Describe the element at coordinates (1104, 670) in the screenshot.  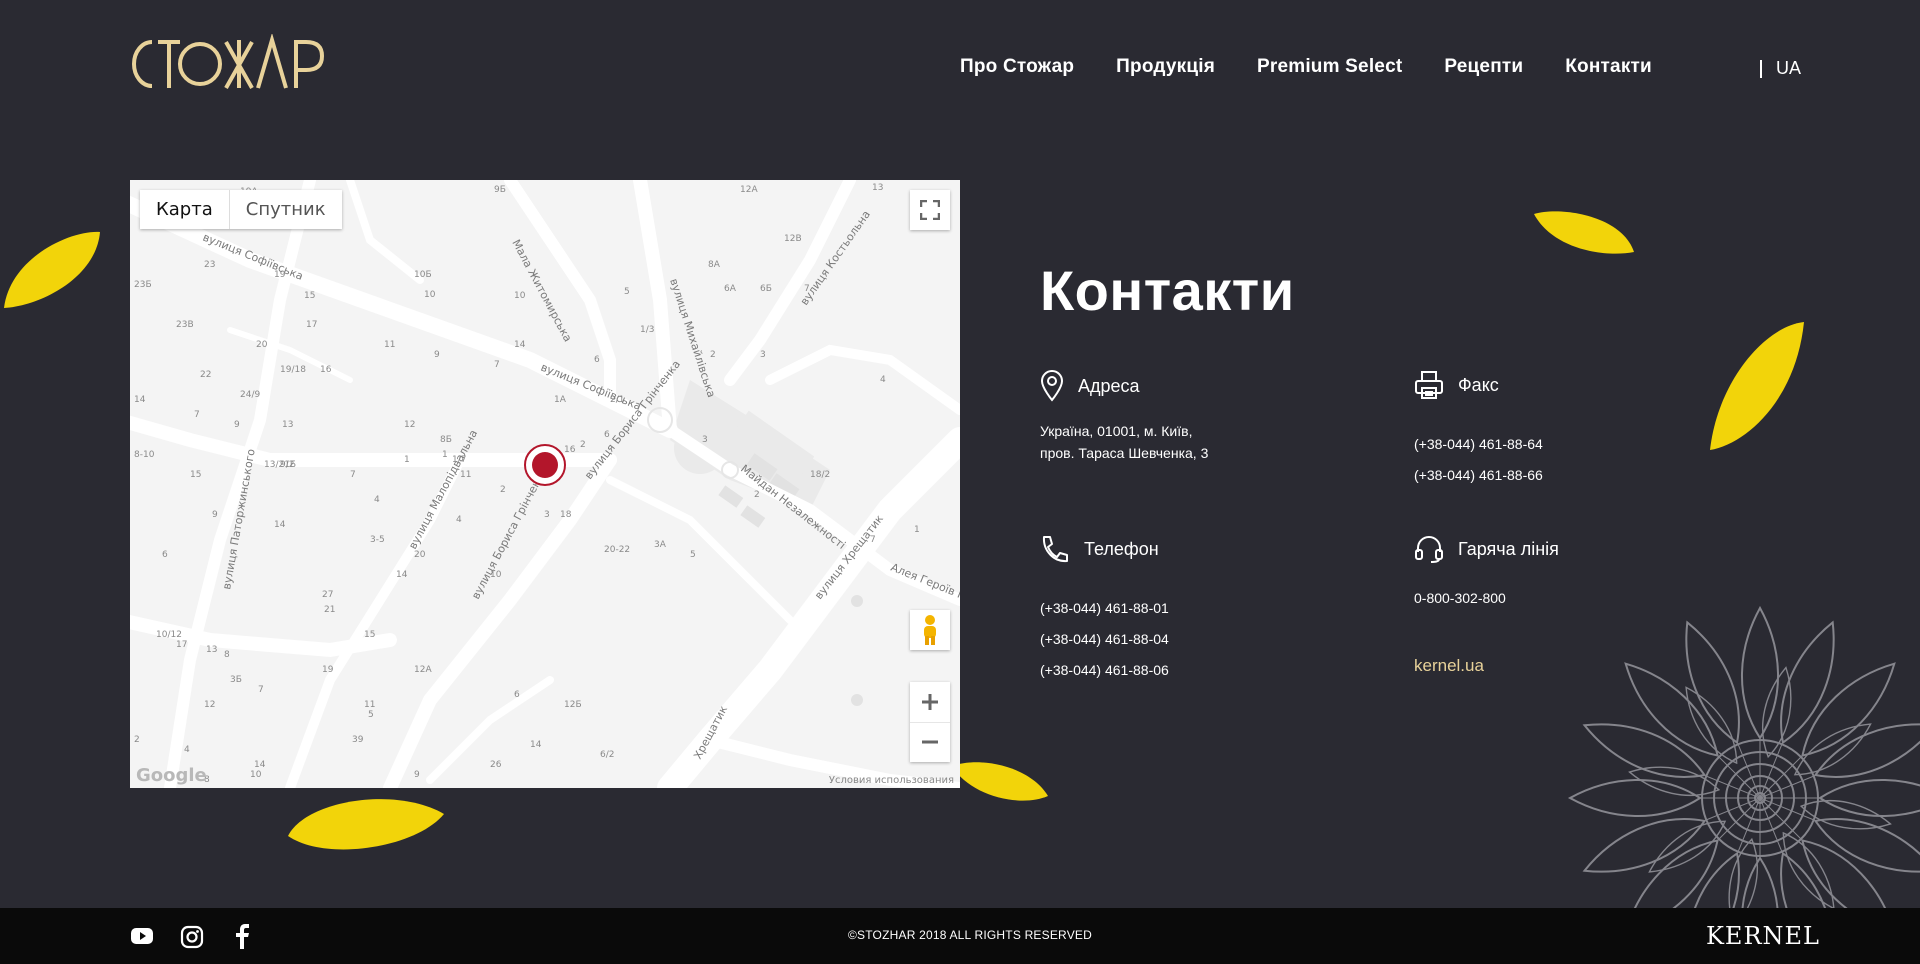
I see `phone-number: (+38-044) 461-88-06` at that location.